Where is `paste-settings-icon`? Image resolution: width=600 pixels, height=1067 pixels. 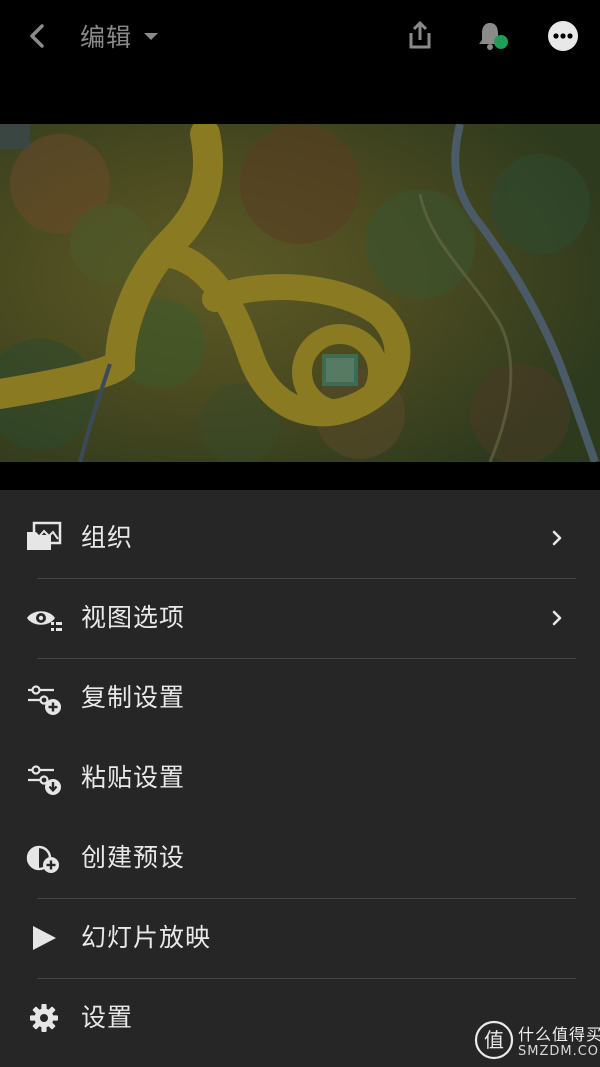
paste-settings-icon is located at coordinates (44, 780).